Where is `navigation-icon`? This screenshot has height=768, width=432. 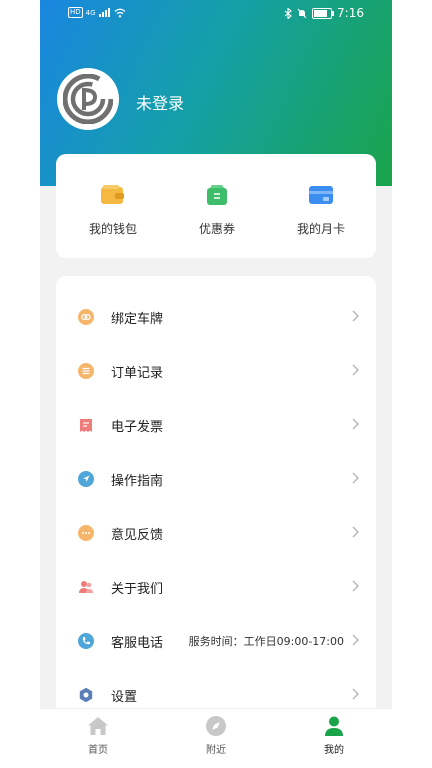 navigation-icon is located at coordinates (86, 479).